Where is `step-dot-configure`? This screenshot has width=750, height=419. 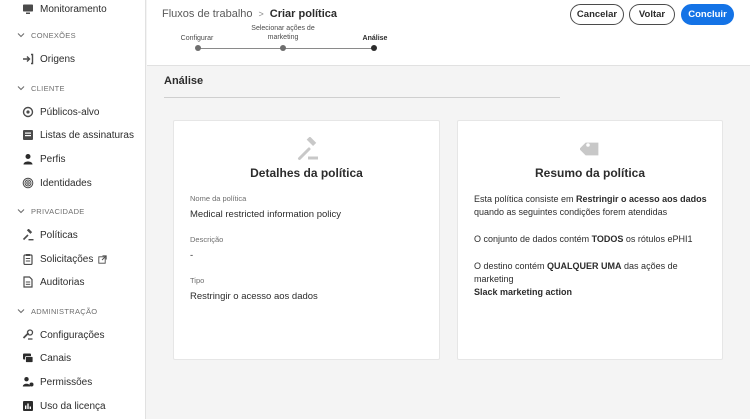 step-dot-configure is located at coordinates (198, 48).